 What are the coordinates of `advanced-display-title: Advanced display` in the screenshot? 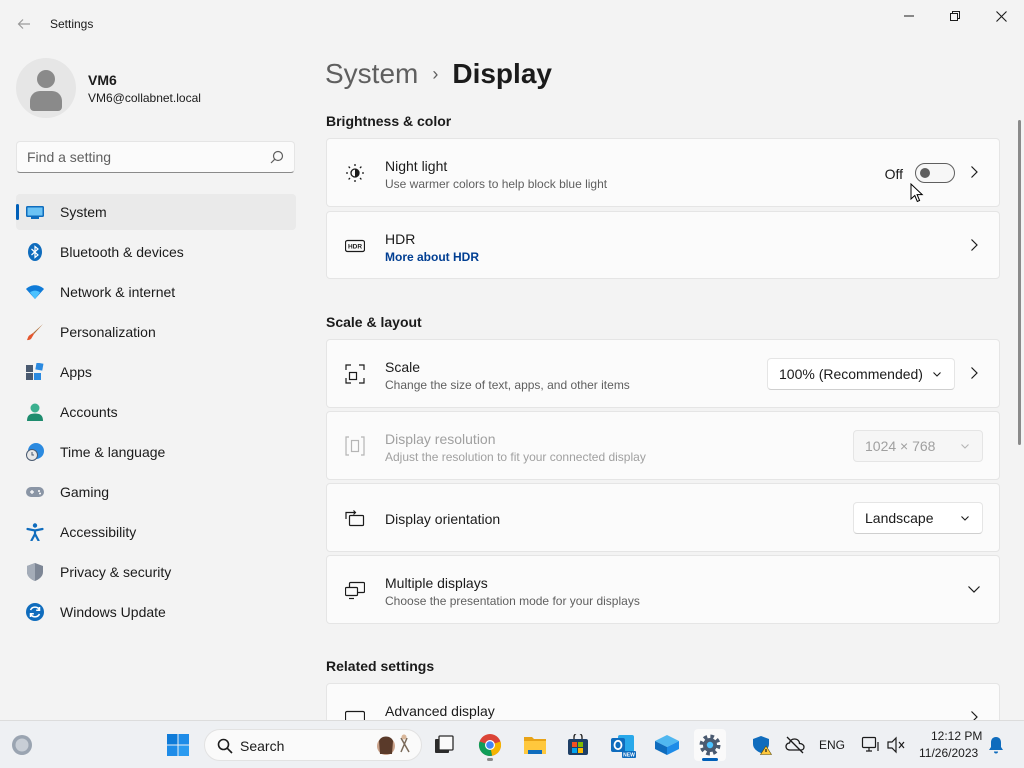 It's located at (440, 711).